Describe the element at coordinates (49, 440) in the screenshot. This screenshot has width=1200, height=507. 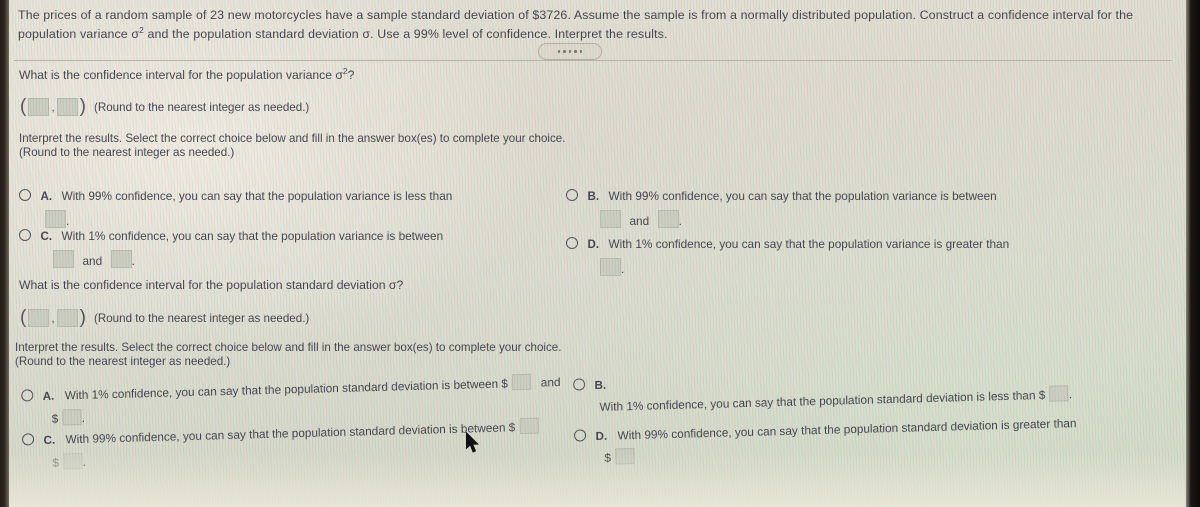
I see `section2-choice-c-letter: C.` at that location.